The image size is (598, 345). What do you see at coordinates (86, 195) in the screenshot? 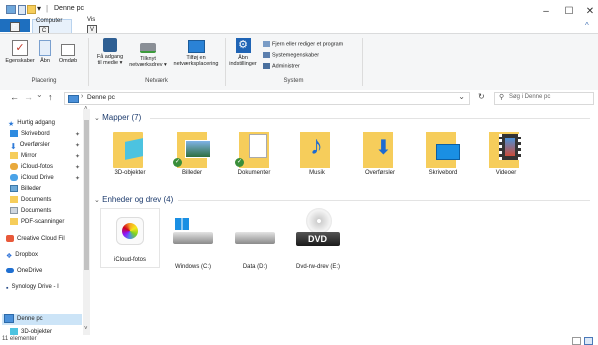
I see `nav-scrollbar-thumb` at bounding box center [86, 195].